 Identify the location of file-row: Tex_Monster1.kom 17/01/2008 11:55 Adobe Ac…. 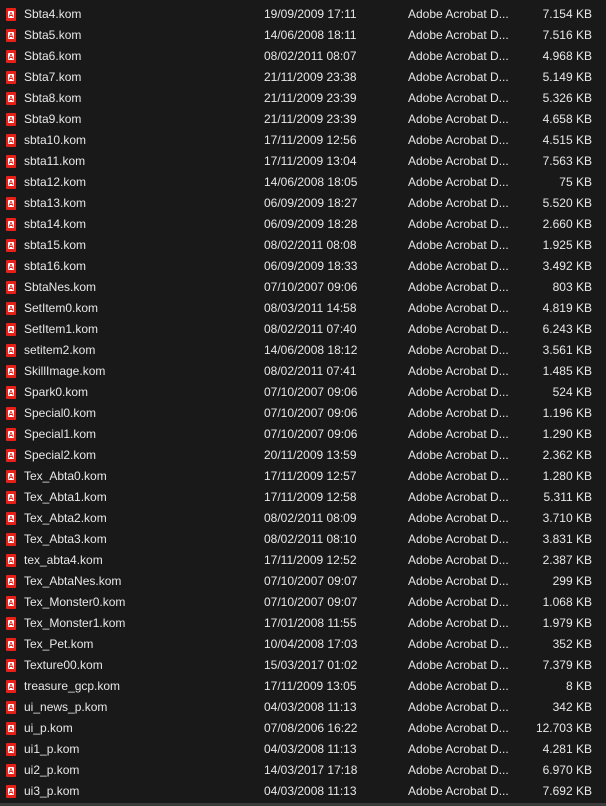
(303, 623).